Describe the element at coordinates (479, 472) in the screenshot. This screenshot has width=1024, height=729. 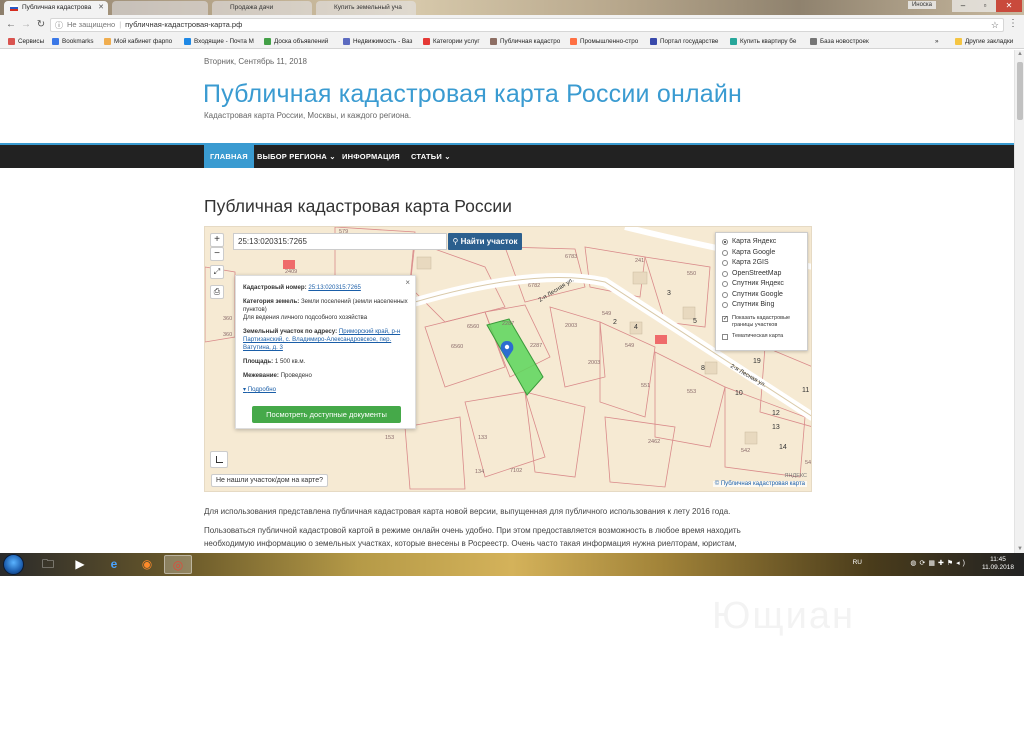
I see `plot-number: 134` at that location.